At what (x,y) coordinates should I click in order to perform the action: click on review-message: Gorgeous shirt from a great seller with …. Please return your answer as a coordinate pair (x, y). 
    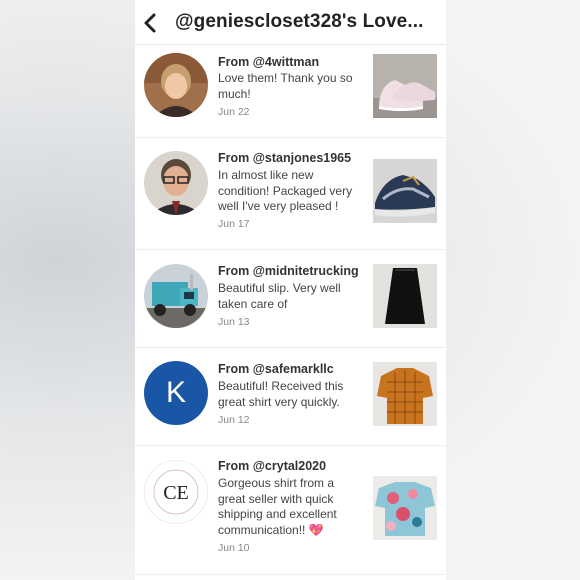
    Looking at the image, I should click on (277, 506).